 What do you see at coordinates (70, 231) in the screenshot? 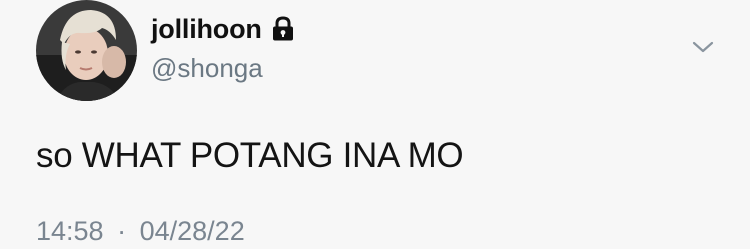
I see `tweet-time: 14:58` at bounding box center [70, 231].